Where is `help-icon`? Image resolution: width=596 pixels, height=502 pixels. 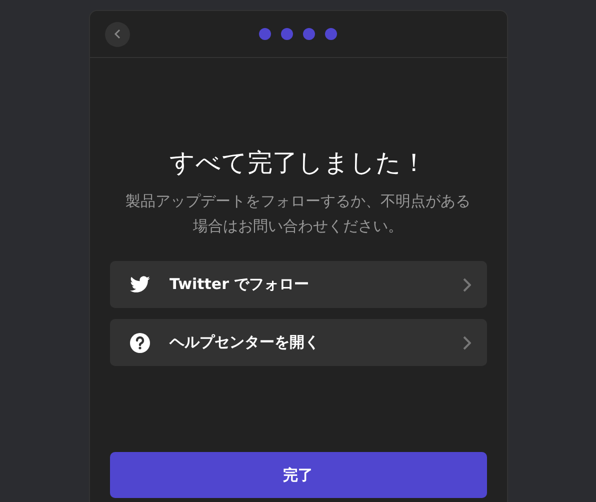 help-icon is located at coordinates (140, 342).